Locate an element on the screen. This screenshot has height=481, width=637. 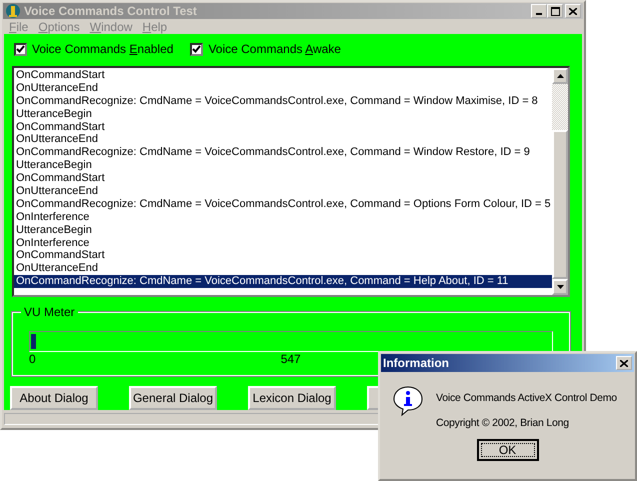
list-item: OnCommandRecognize: CmdName = VoiceCommandsControl.exe, Command = Window Maximise, ID = 8 is located at coordinates (283, 101).